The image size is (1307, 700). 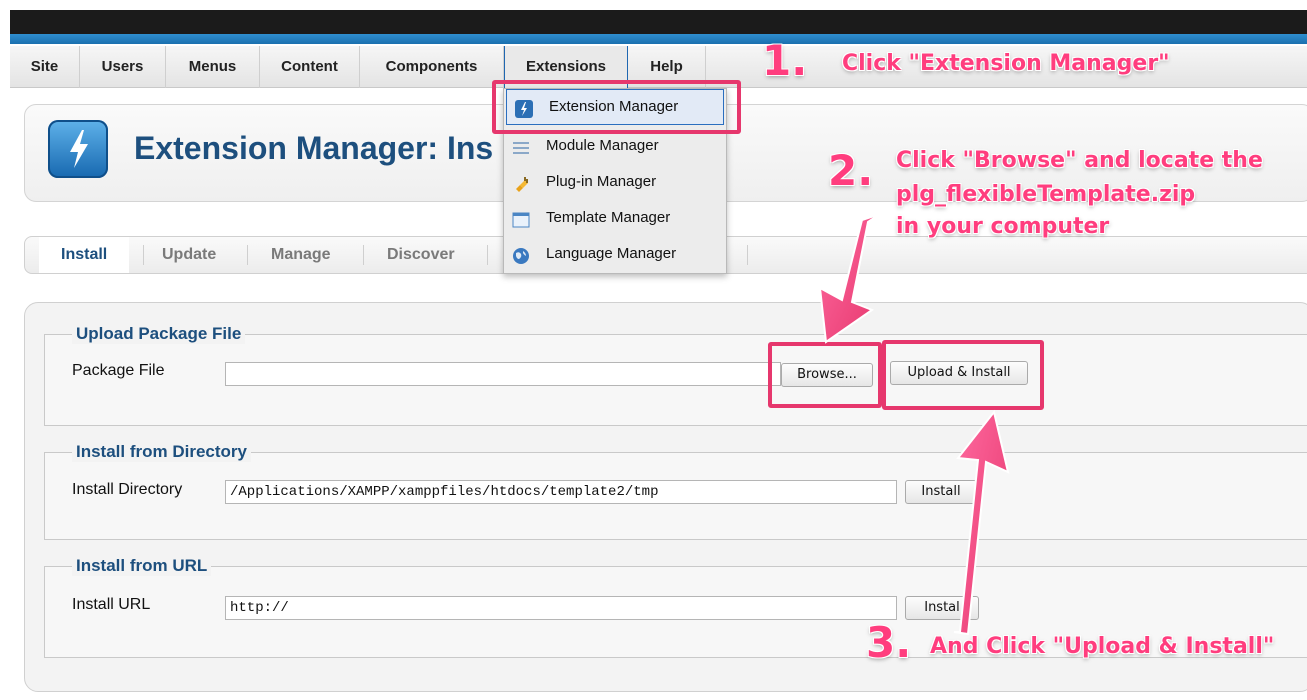 I want to click on step2-line2: plg_flexibleTemplate.zip, so click(x=1046, y=194).